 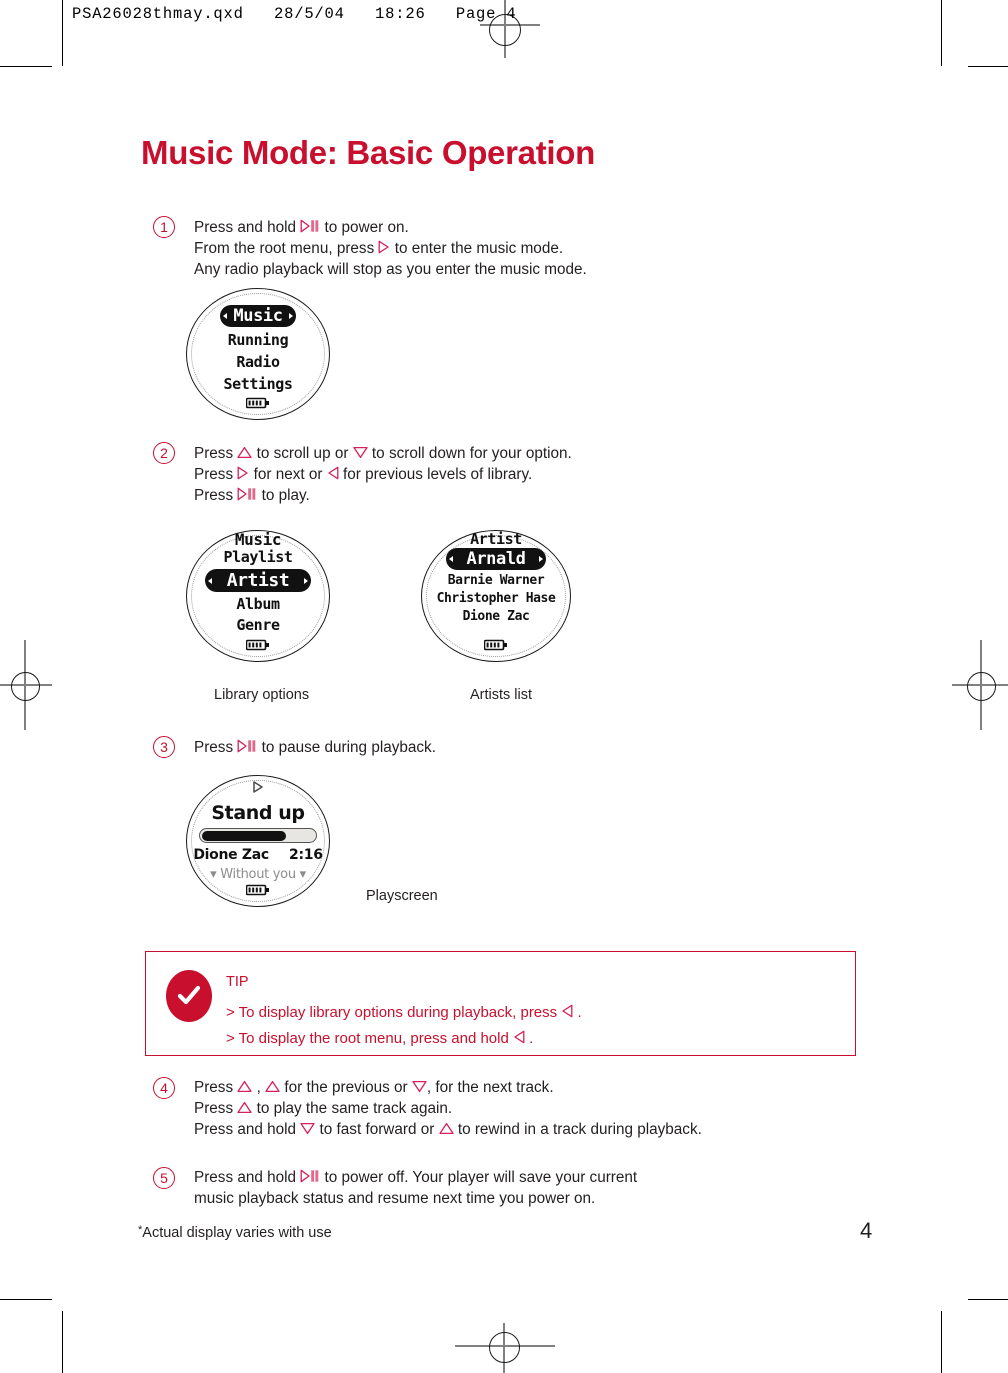 I want to click on progress-bar, so click(x=258, y=835).